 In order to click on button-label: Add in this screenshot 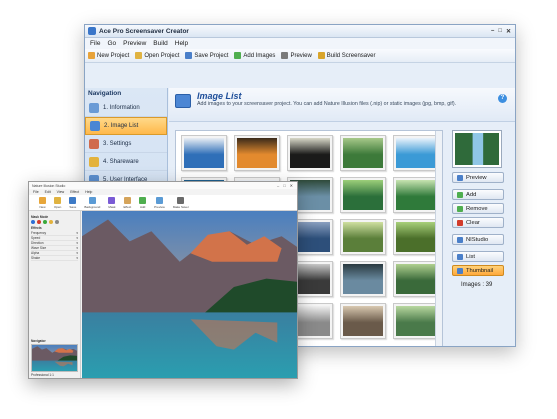, I will do `click(471, 194)`.